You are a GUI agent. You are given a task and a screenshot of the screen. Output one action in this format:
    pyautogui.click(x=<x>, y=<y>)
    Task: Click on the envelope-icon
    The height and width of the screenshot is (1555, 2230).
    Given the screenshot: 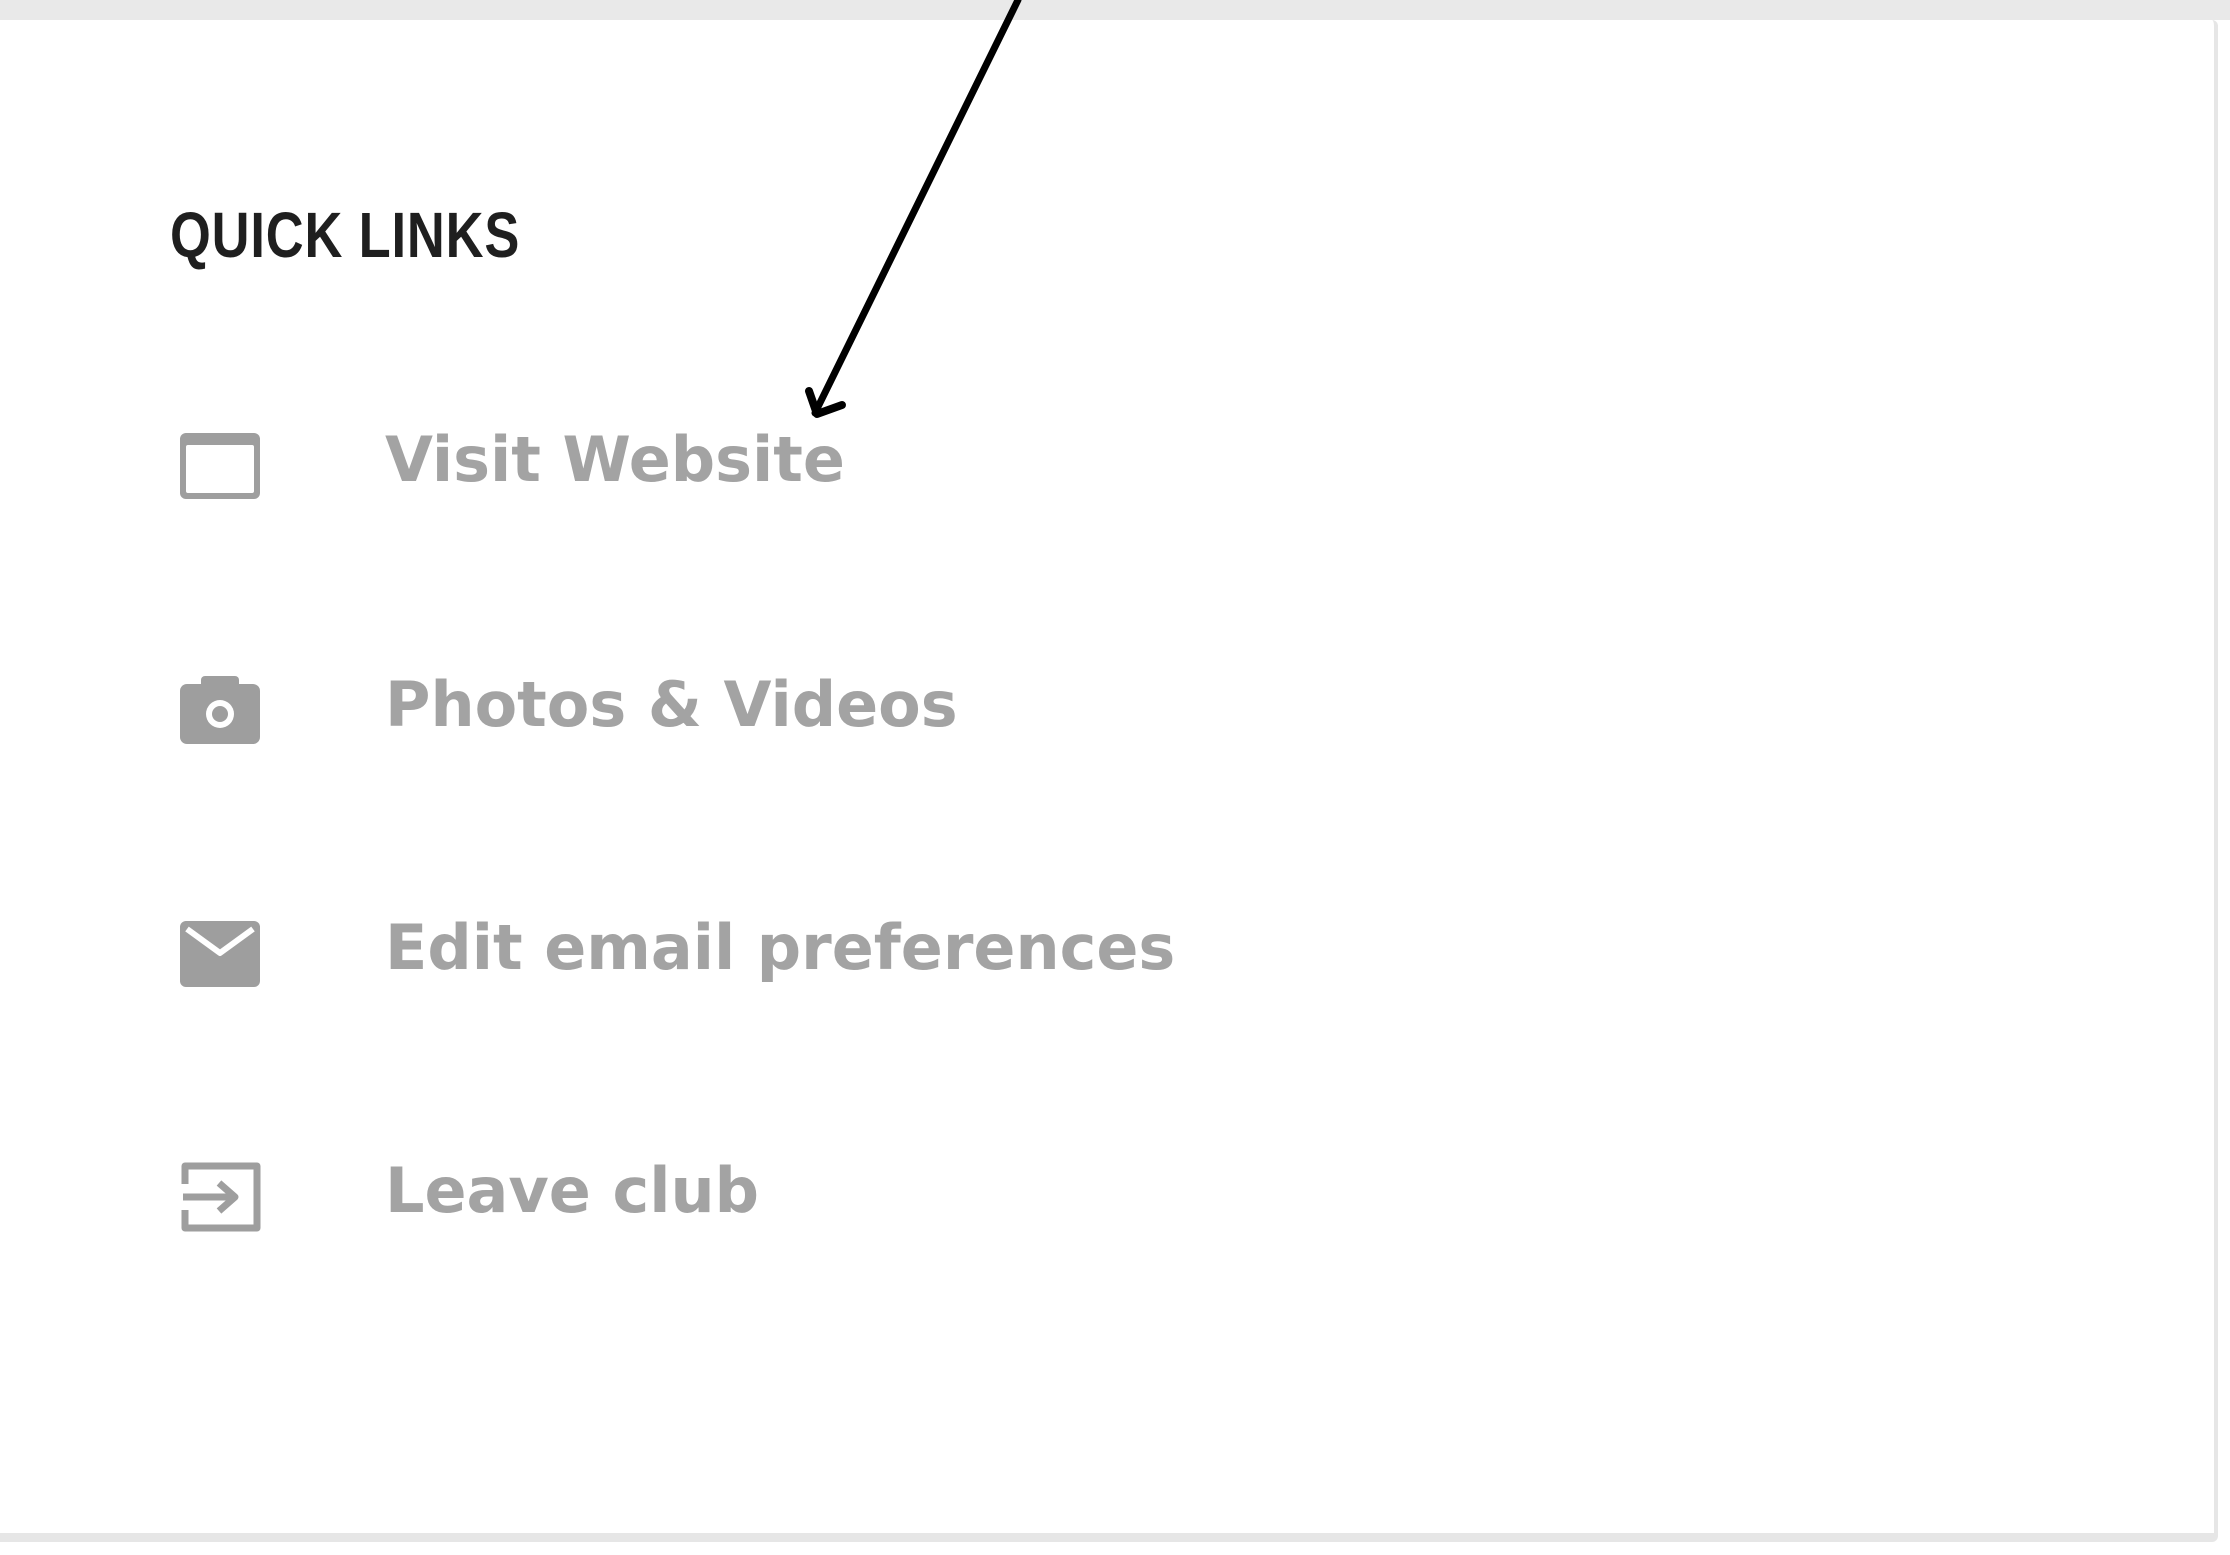 What is the action you would take?
    pyautogui.click(x=220, y=946)
    